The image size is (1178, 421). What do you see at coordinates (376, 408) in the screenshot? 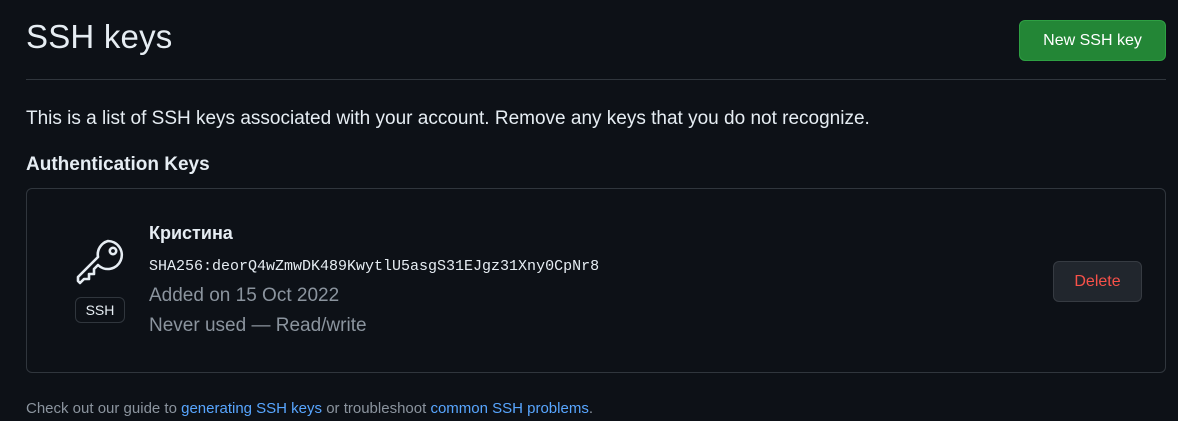
I see `footer-middle: or troubleshoot` at bounding box center [376, 408].